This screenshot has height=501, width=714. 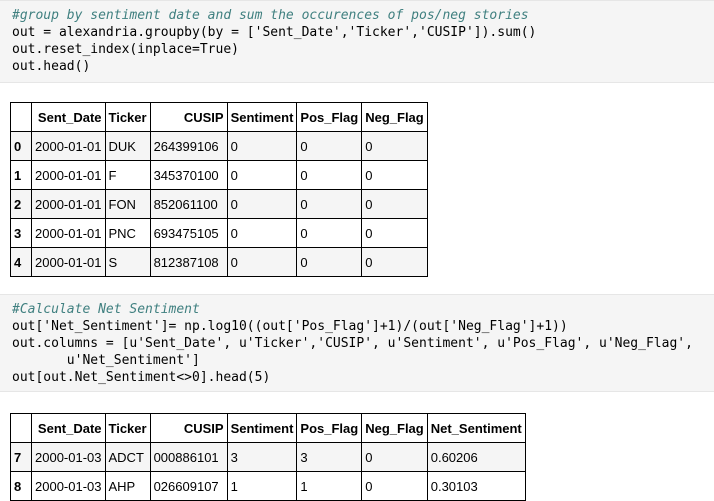 I want to click on cell-cusip: 026609107, so click(x=188, y=486).